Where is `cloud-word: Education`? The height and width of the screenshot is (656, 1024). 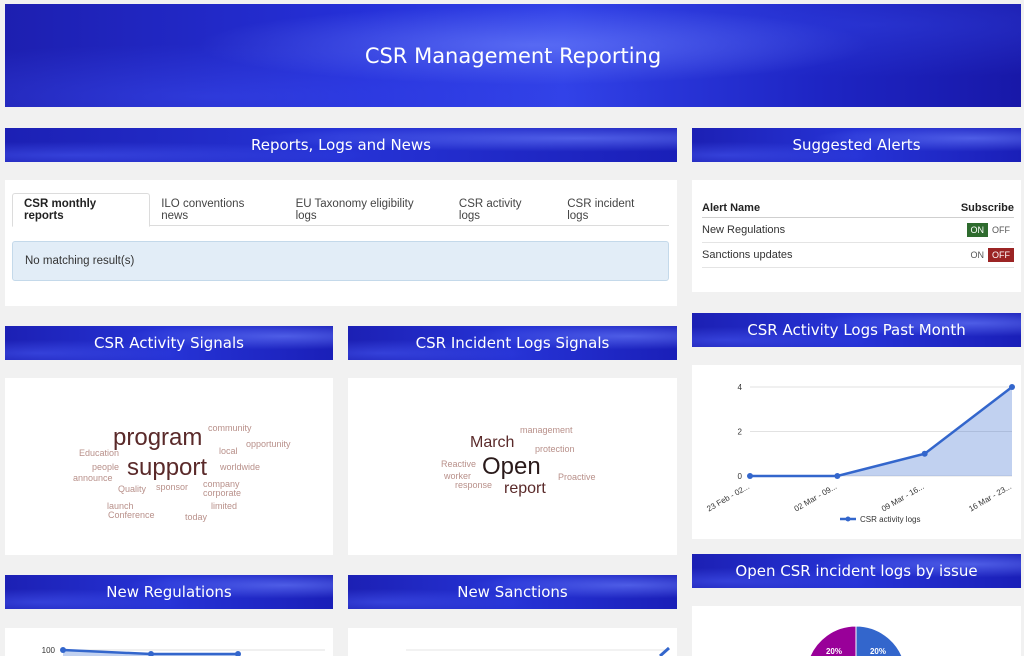 cloud-word: Education is located at coordinates (99, 453).